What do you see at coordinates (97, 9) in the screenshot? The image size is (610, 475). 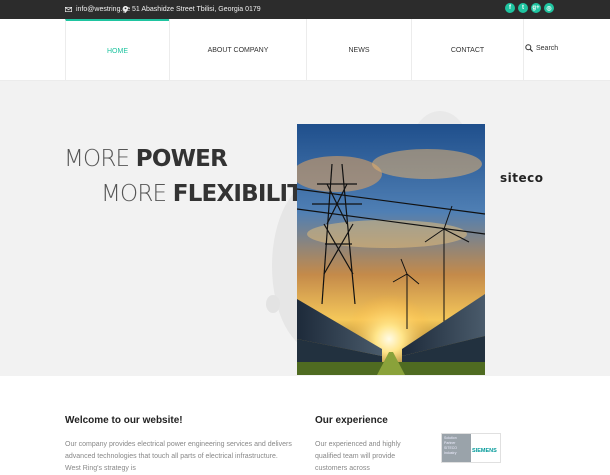 I see `email-contact: info@westring.ge` at bounding box center [97, 9].